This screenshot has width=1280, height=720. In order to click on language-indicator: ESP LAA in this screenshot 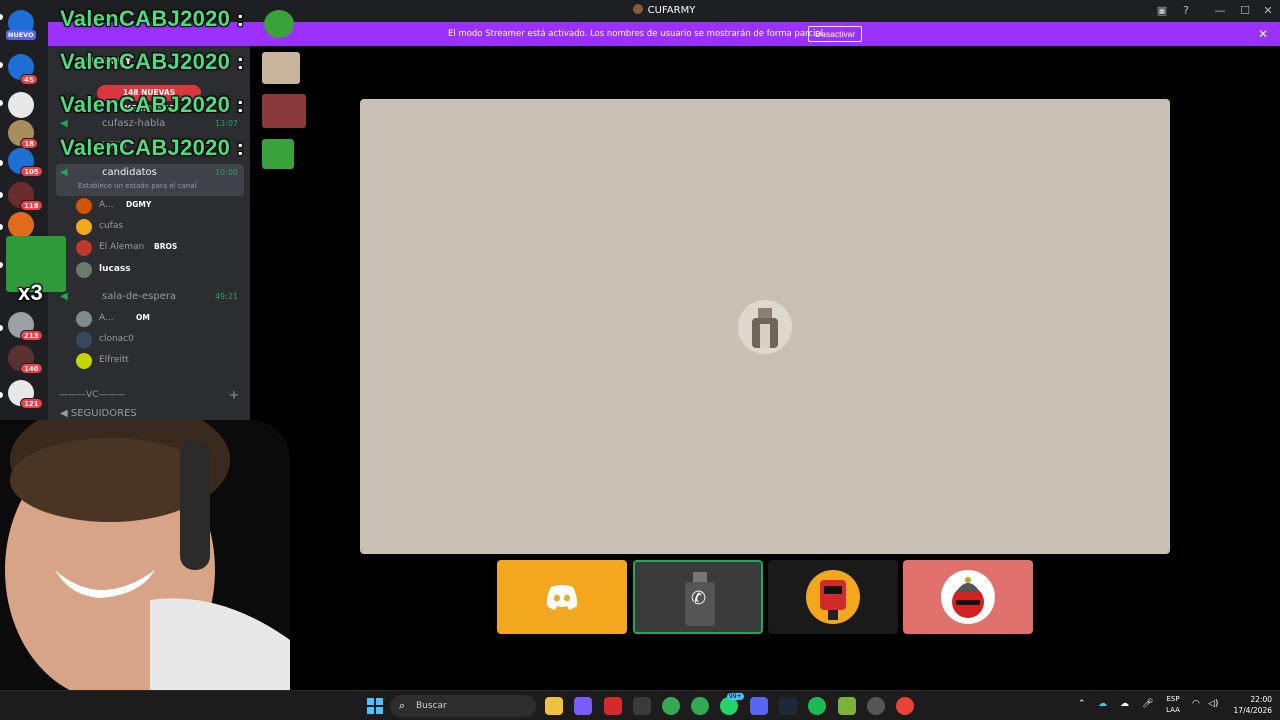, I will do `click(1173, 705)`.